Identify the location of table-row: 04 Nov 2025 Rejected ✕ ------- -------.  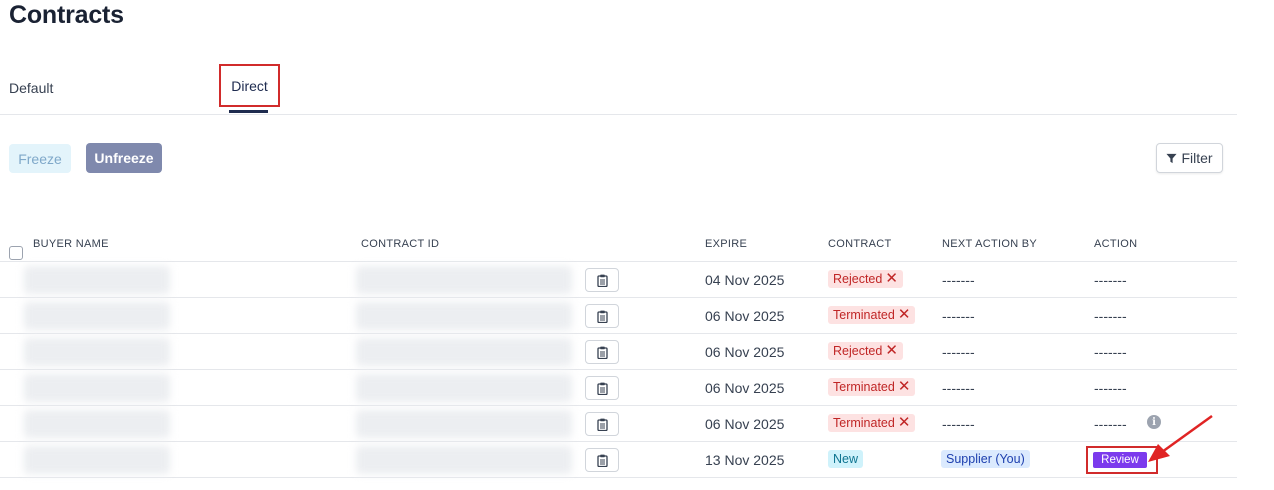
(618, 280).